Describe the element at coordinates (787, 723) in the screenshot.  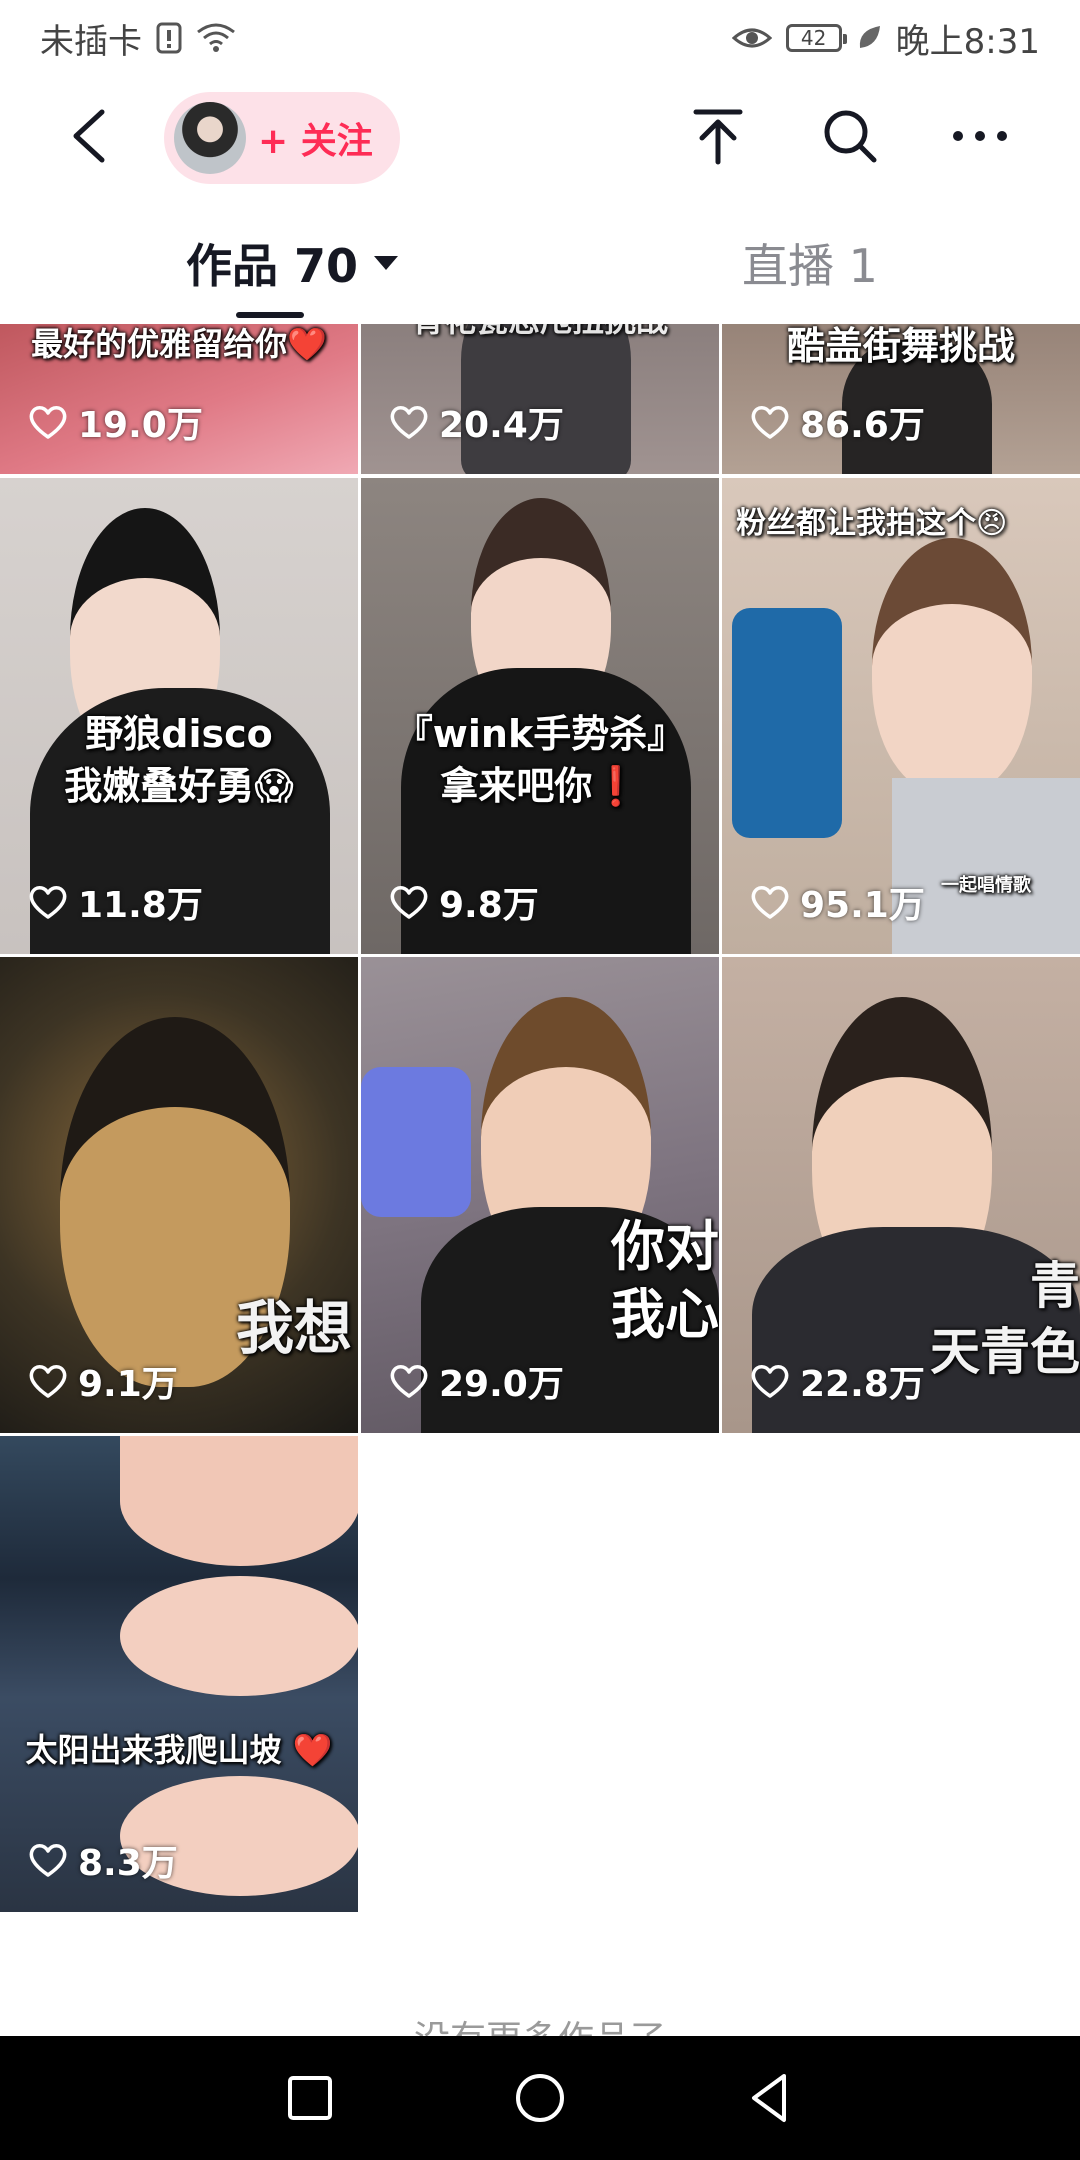
I see `video-thumbnail-phone` at that location.